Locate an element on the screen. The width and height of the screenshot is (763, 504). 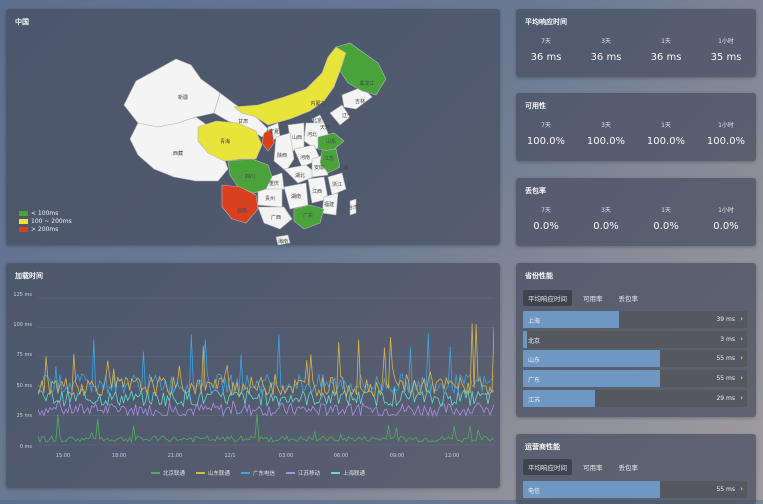
label-gansu: 甘肃 is located at coordinates (243, 121).